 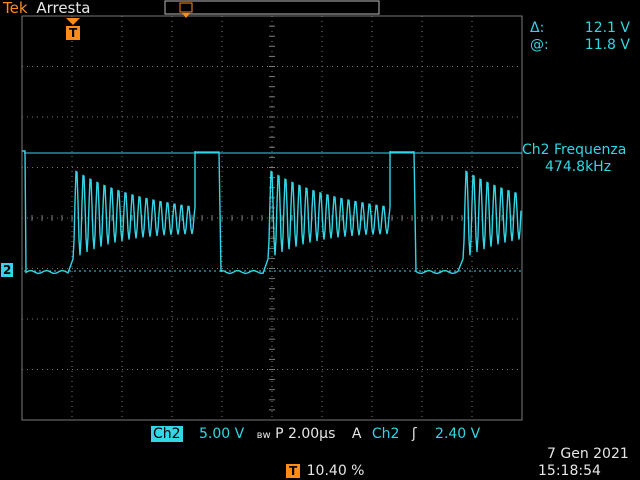 I want to click on measurement-value: 474.8kHz, so click(x=578, y=167).